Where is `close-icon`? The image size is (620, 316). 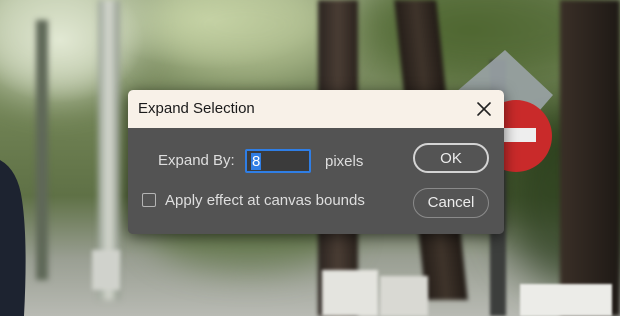
close-icon is located at coordinates (484, 109).